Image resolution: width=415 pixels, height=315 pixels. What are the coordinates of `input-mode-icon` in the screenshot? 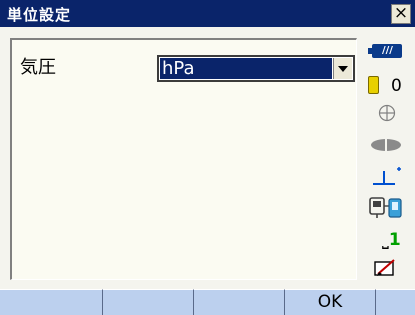 It's located at (385, 270).